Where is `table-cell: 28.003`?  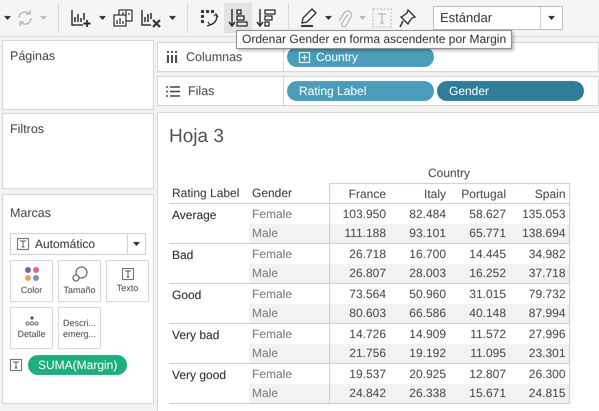
table-cell: 28.003 is located at coordinates (419, 274).